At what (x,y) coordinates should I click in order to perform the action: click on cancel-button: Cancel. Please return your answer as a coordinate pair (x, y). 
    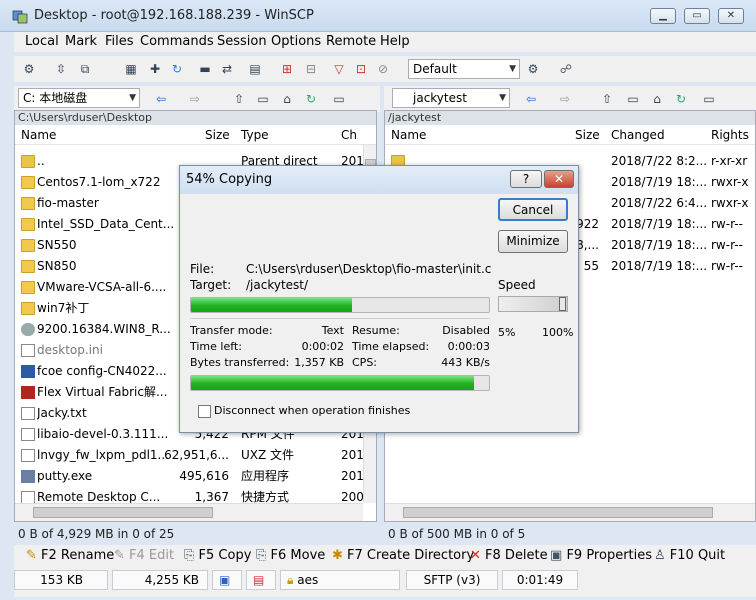
    Looking at the image, I should click on (533, 209).